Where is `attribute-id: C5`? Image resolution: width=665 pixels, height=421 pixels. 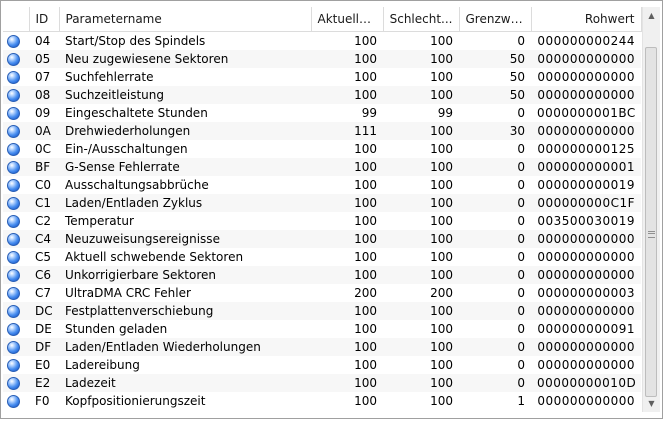 attribute-id: C5 is located at coordinates (44, 257).